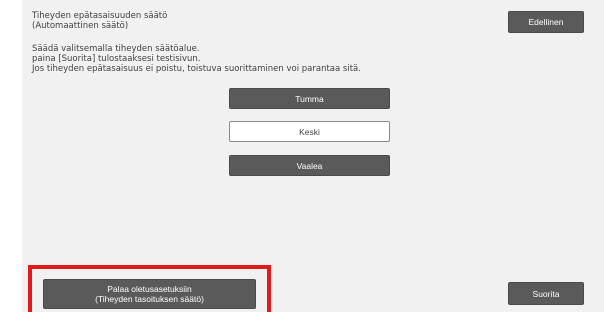  Describe the element at coordinates (309, 131) in the screenshot. I see `density-medium-button: Keski` at that location.